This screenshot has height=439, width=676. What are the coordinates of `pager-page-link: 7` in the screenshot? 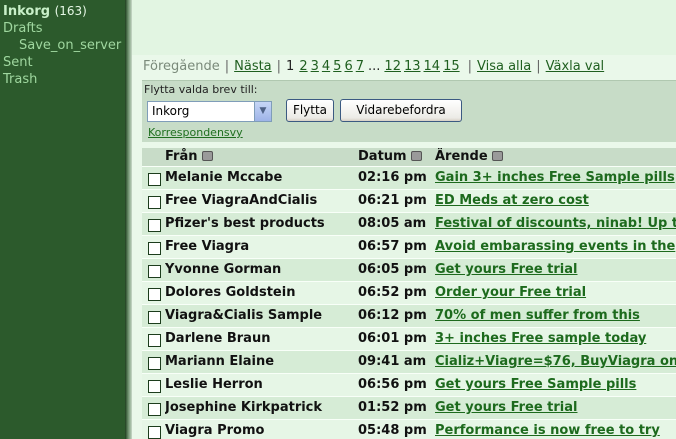 It's located at (360, 67).